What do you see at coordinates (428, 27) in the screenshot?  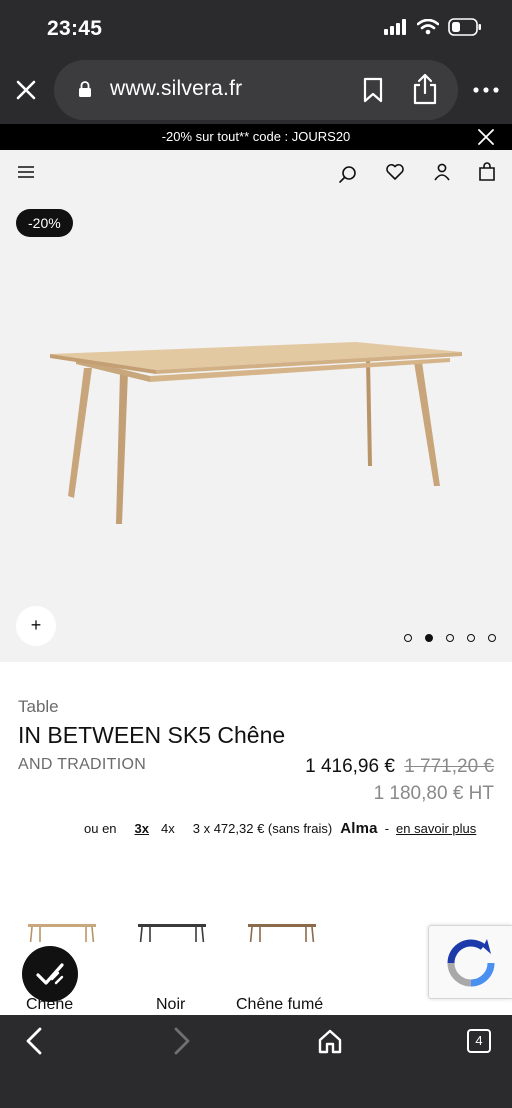 I see `wifi-icon` at bounding box center [428, 27].